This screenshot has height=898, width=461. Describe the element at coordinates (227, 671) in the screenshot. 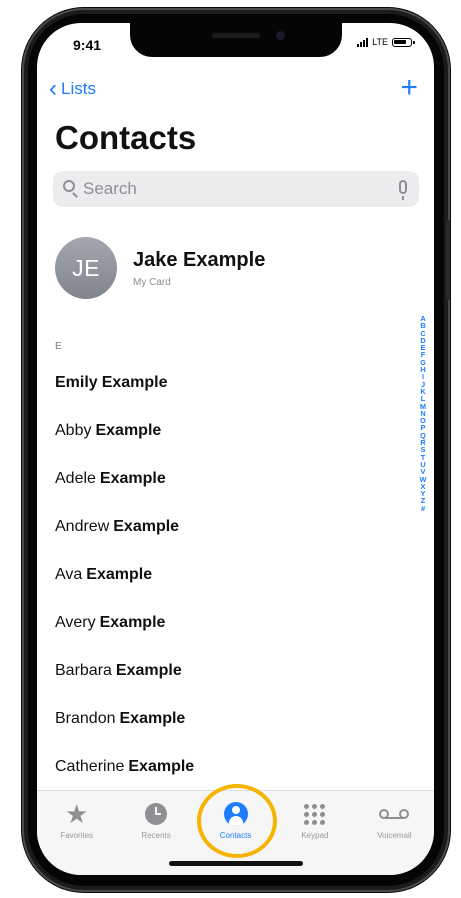

I see `list-item: Barbara Example` at that location.